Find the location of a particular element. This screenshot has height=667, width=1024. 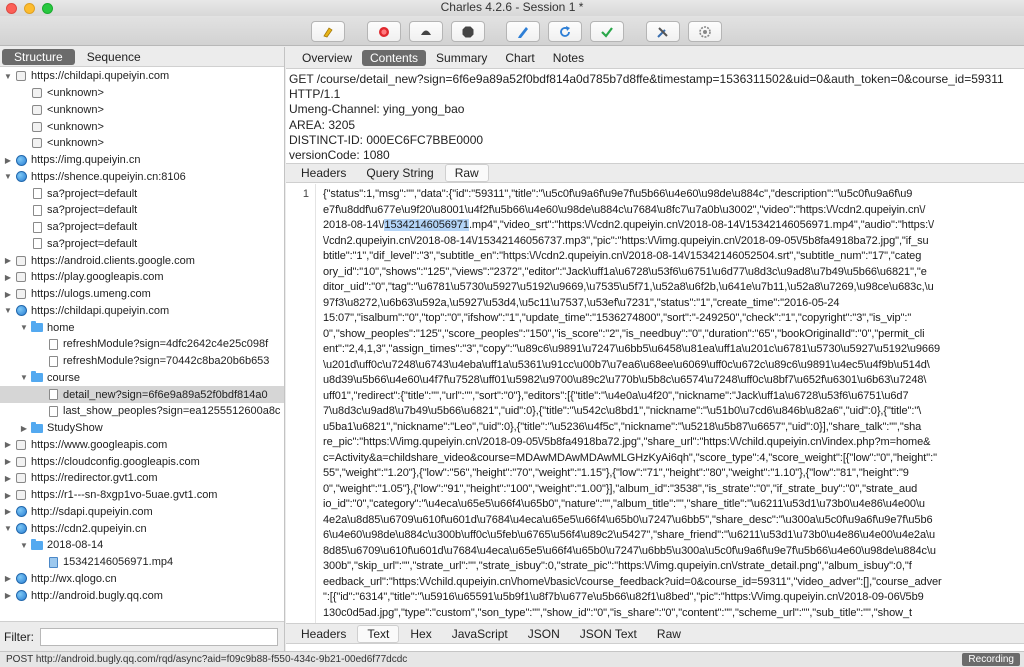

tree-row: ▶ https://redirector.gvt1.com is located at coordinates (142, 478).